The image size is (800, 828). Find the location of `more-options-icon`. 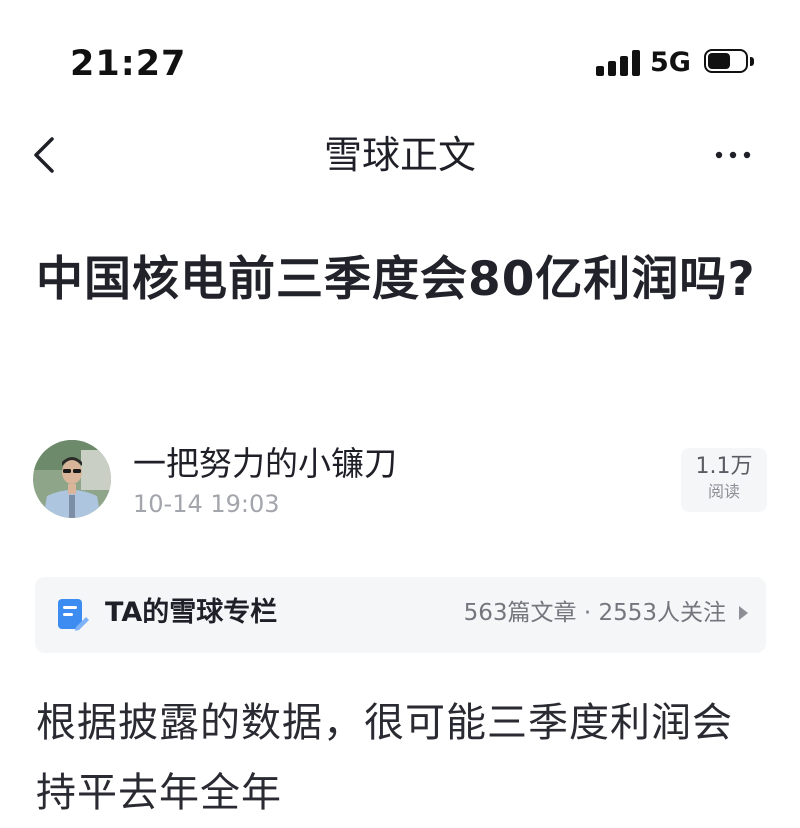

more-options-icon is located at coordinates (734, 155).